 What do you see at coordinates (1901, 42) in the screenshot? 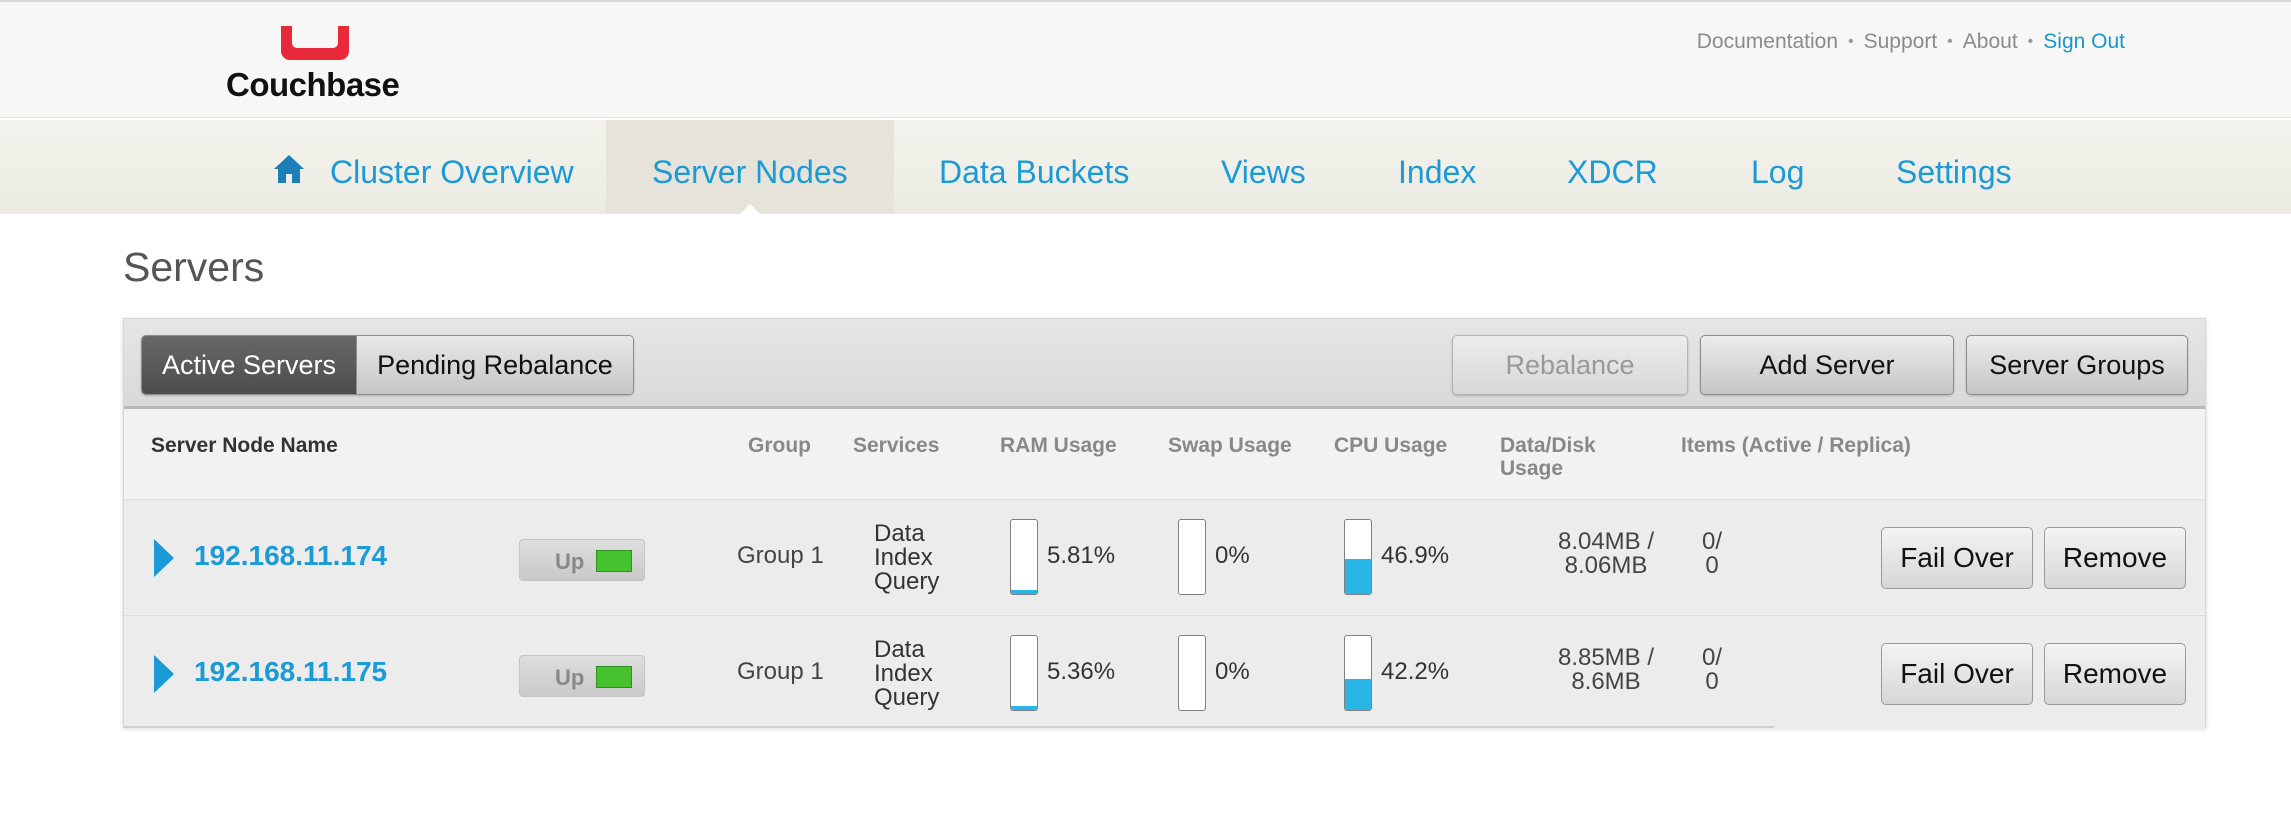
I see `support-link: Support` at bounding box center [1901, 42].